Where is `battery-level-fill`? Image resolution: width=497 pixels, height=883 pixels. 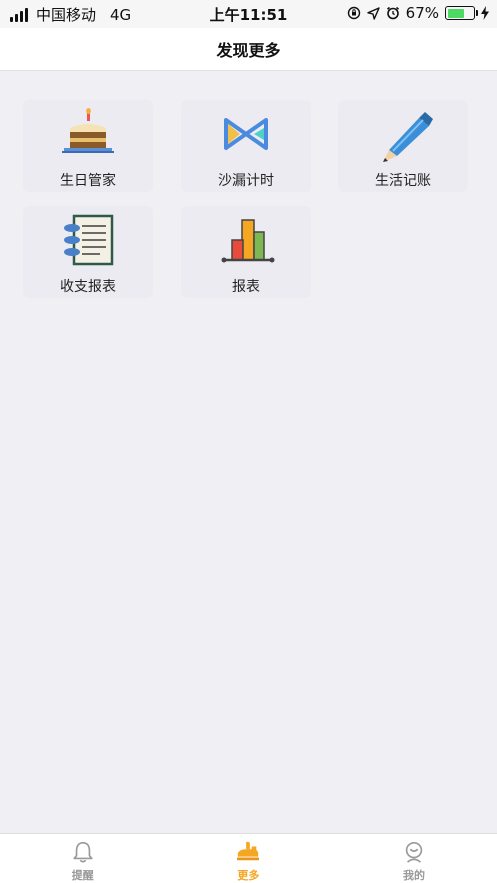 battery-level-fill is located at coordinates (456, 13).